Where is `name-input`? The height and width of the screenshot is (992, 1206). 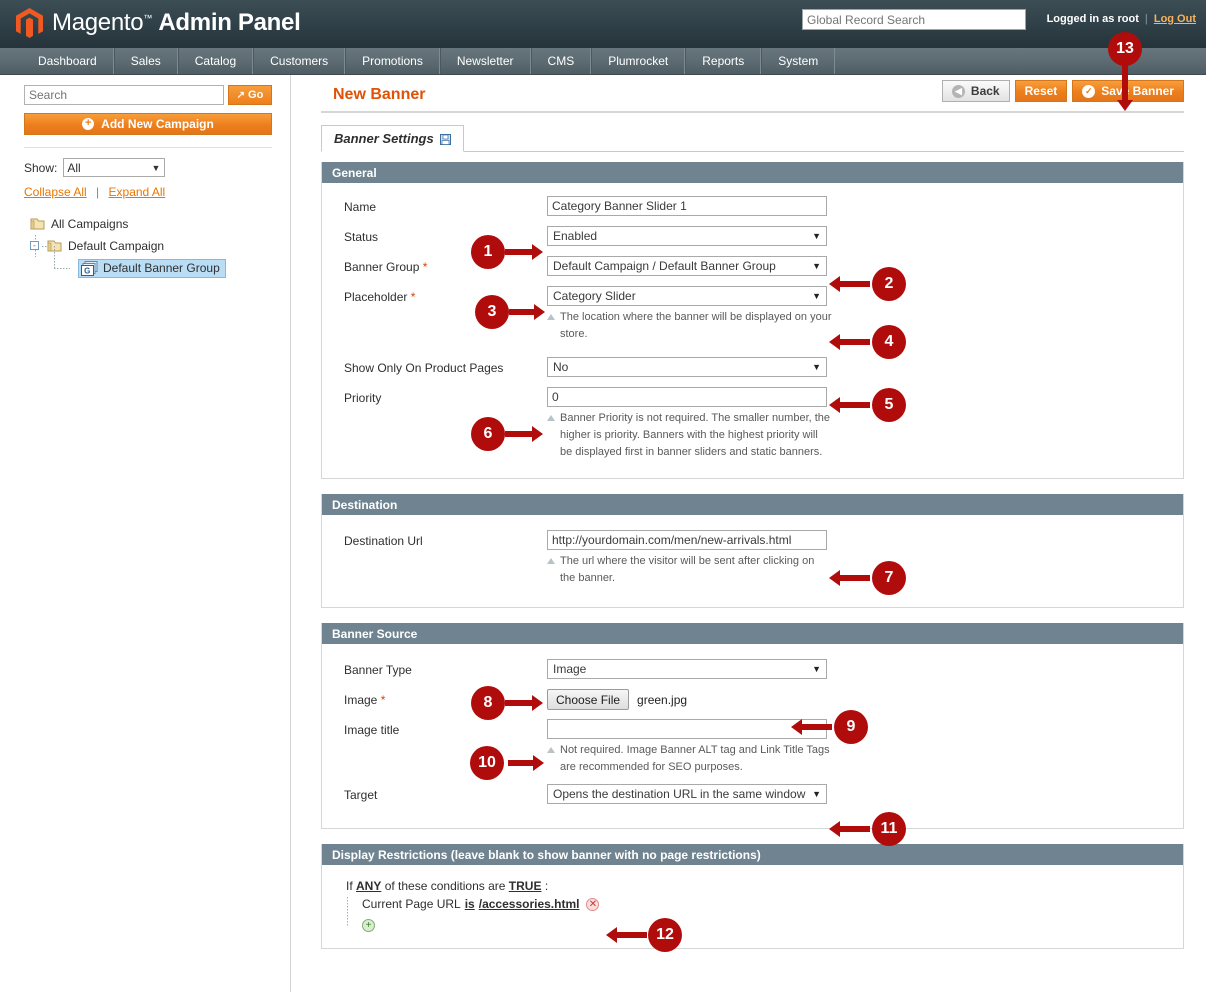 name-input is located at coordinates (687, 206).